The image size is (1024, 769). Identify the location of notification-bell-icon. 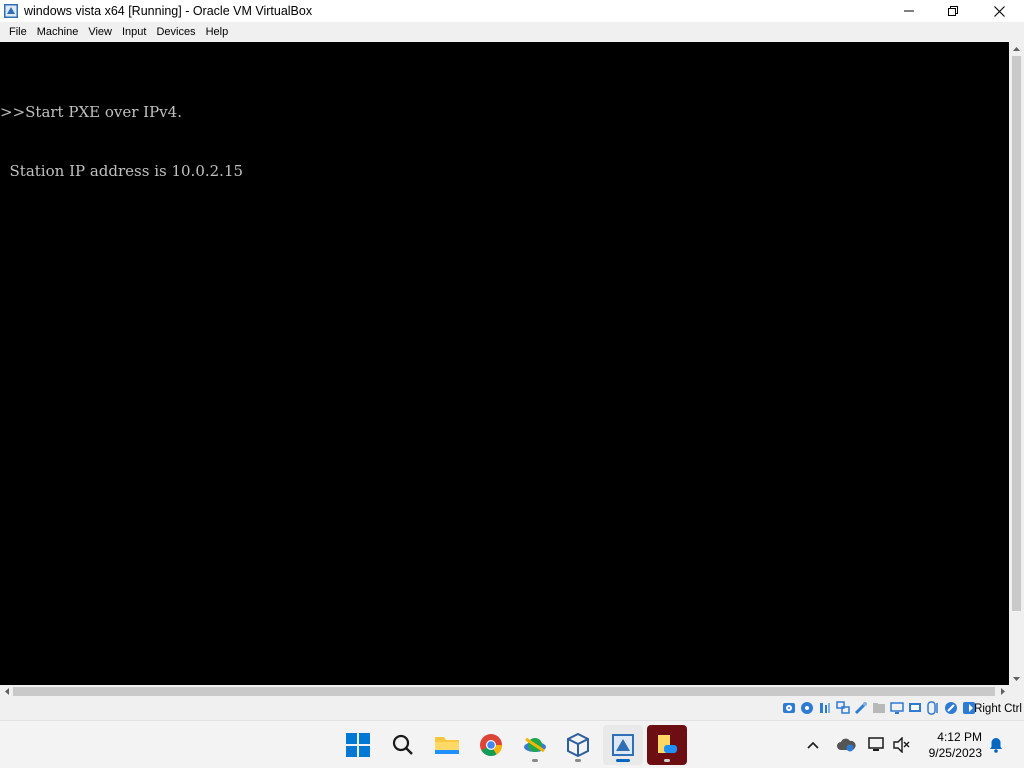
(996, 745).